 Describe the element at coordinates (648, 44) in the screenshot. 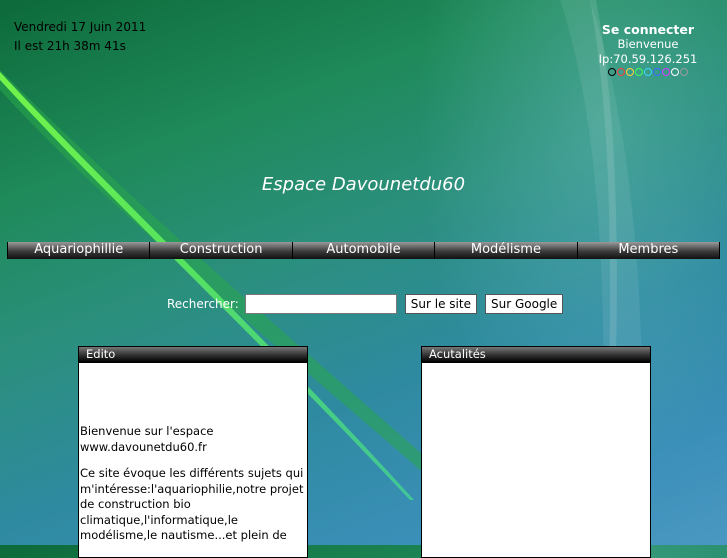

I see `welcome-text: Bienvenue` at that location.